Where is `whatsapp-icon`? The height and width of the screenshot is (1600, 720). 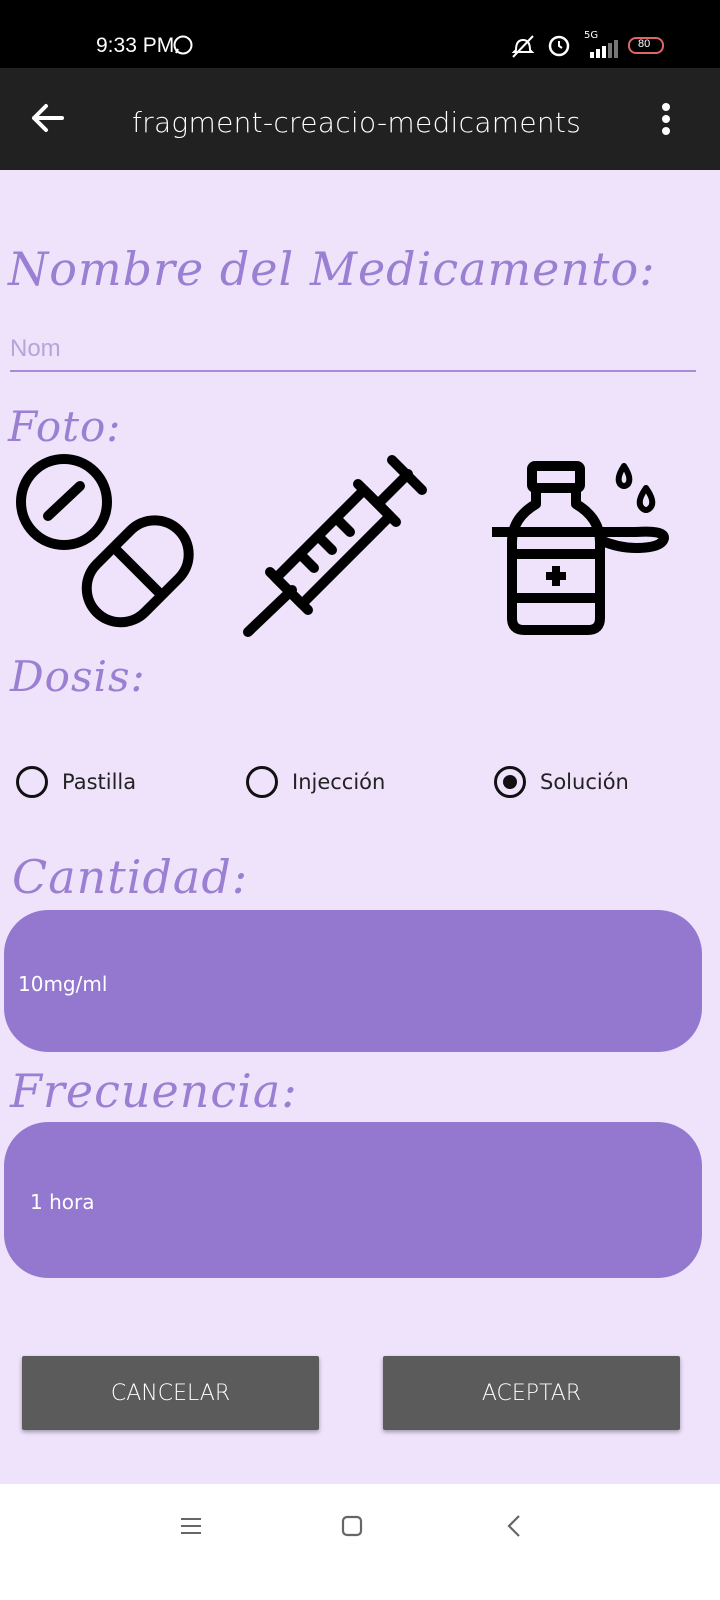
whatsapp-icon is located at coordinates (183, 45).